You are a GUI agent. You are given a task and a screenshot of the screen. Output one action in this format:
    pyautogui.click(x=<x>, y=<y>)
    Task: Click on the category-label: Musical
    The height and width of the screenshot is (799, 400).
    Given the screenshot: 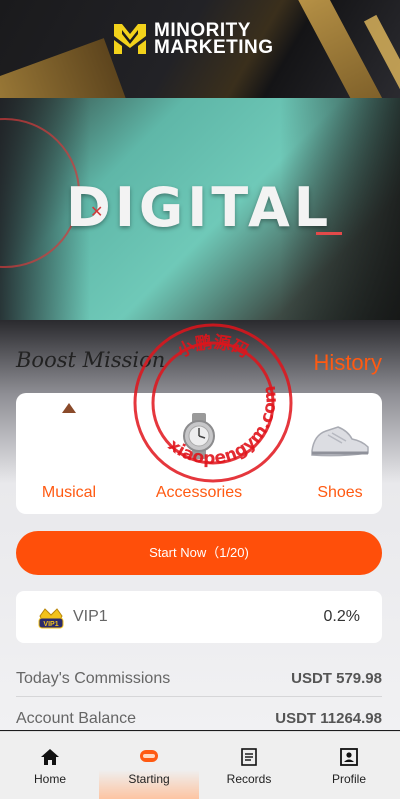 What is the action you would take?
    pyautogui.click(x=69, y=492)
    